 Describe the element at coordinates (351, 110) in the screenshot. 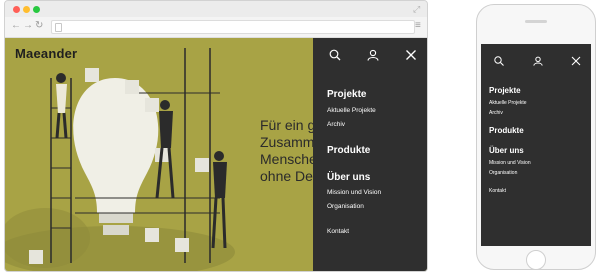

I see `menu-item-aktuelle-projekte: Aktuelle Projekte` at that location.